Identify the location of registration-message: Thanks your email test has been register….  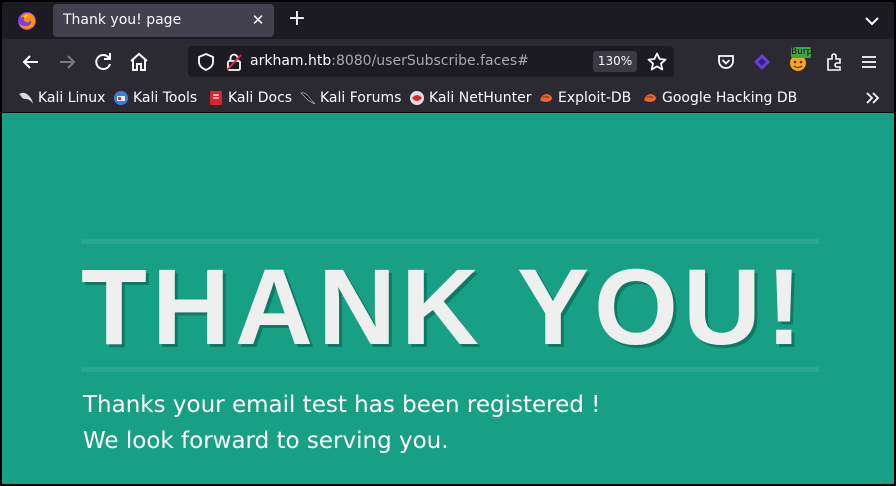
(342, 405).